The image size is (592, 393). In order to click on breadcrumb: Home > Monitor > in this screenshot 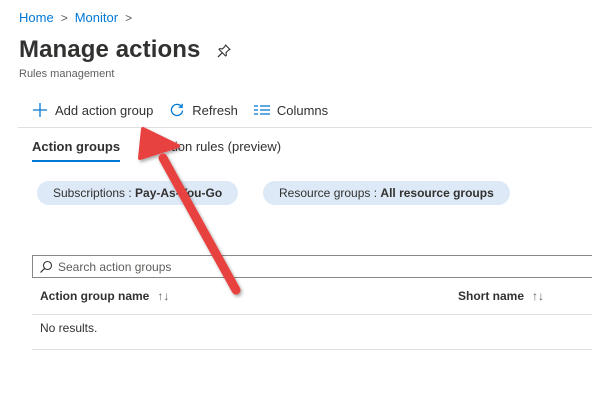, I will do `click(79, 17)`.